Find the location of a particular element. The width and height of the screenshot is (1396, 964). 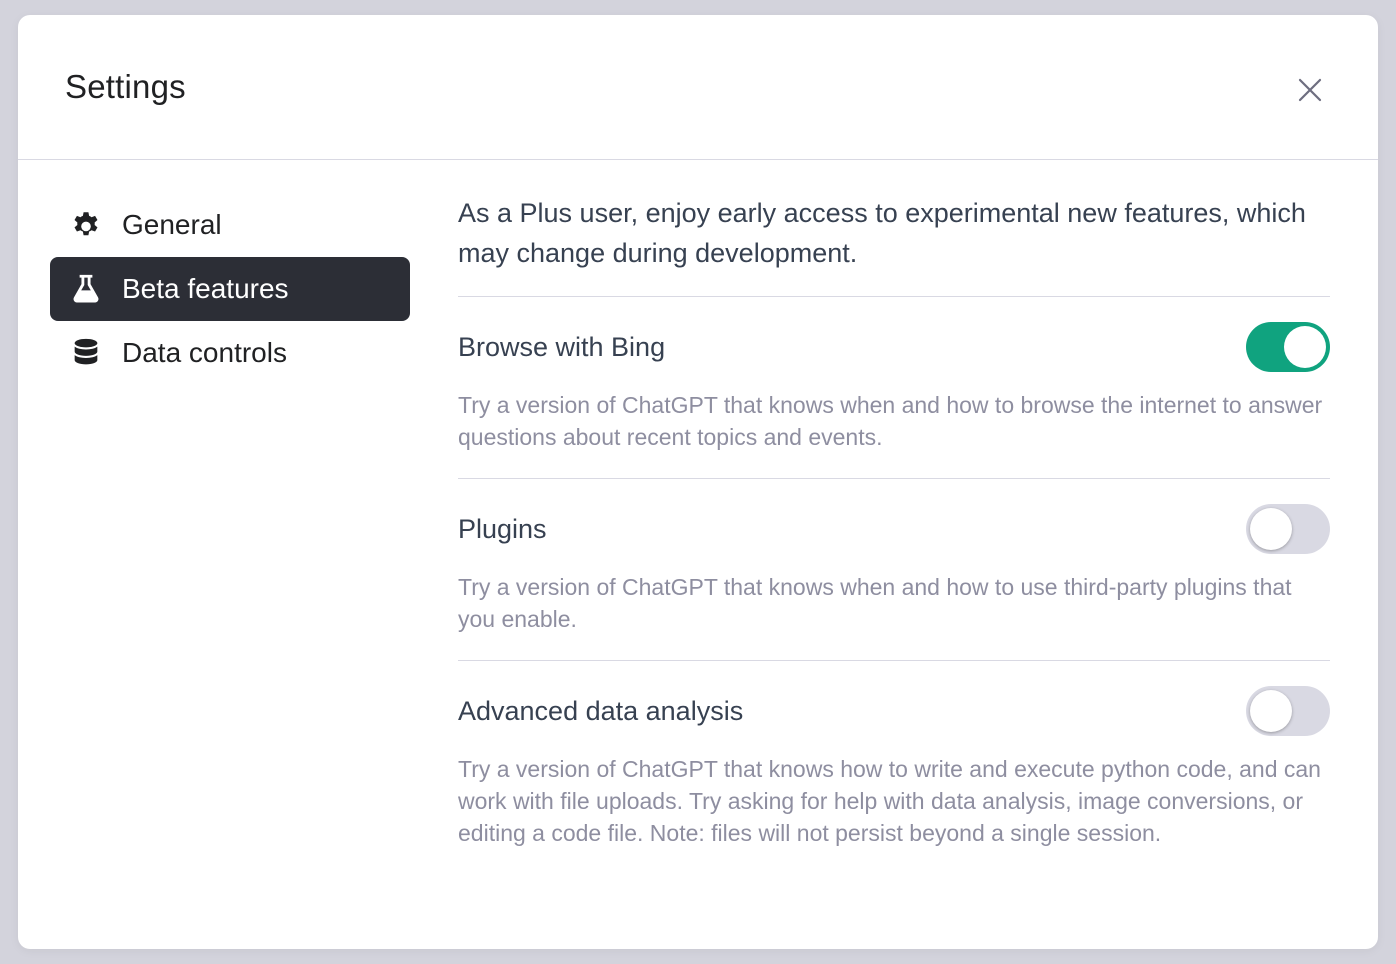

sidebar-item-general: General is located at coordinates (230, 225).